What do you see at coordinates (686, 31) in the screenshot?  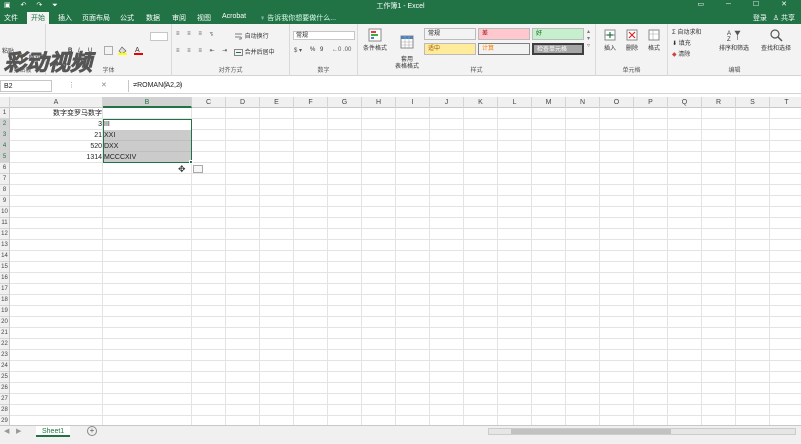 I see `autosum-button: Σ 自动求和` at bounding box center [686, 31].